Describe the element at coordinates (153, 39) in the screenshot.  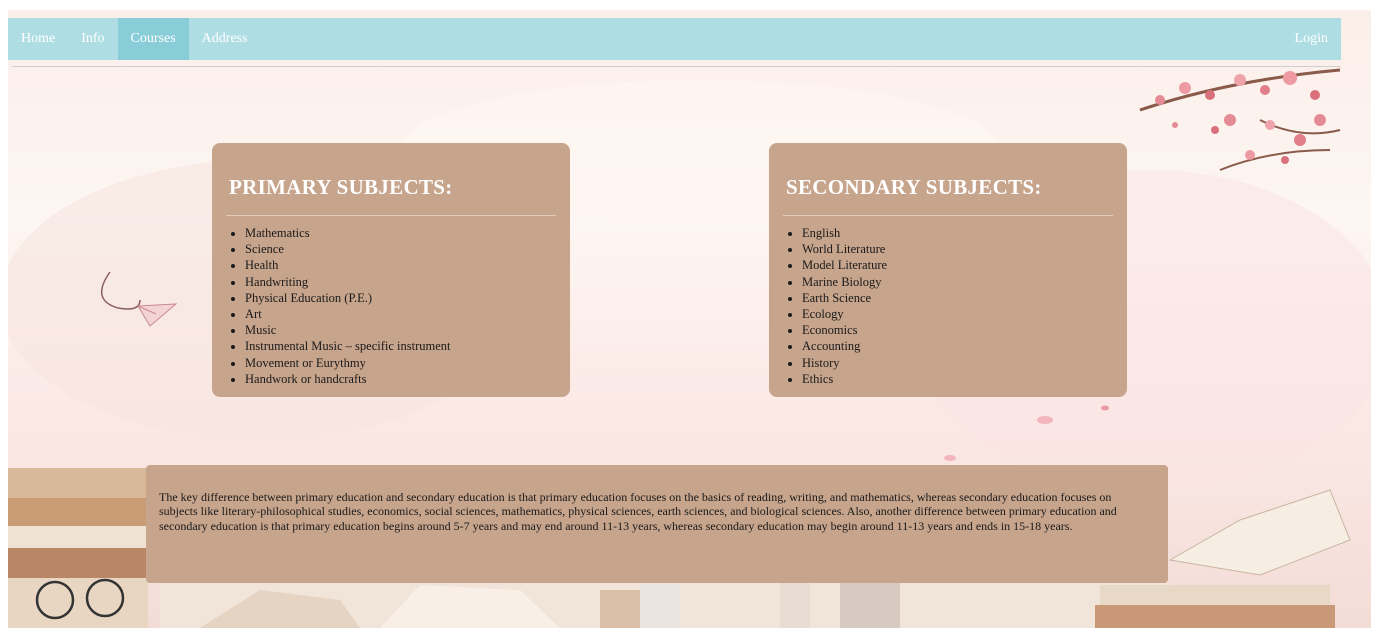
I see `nav-courses: Courses` at that location.